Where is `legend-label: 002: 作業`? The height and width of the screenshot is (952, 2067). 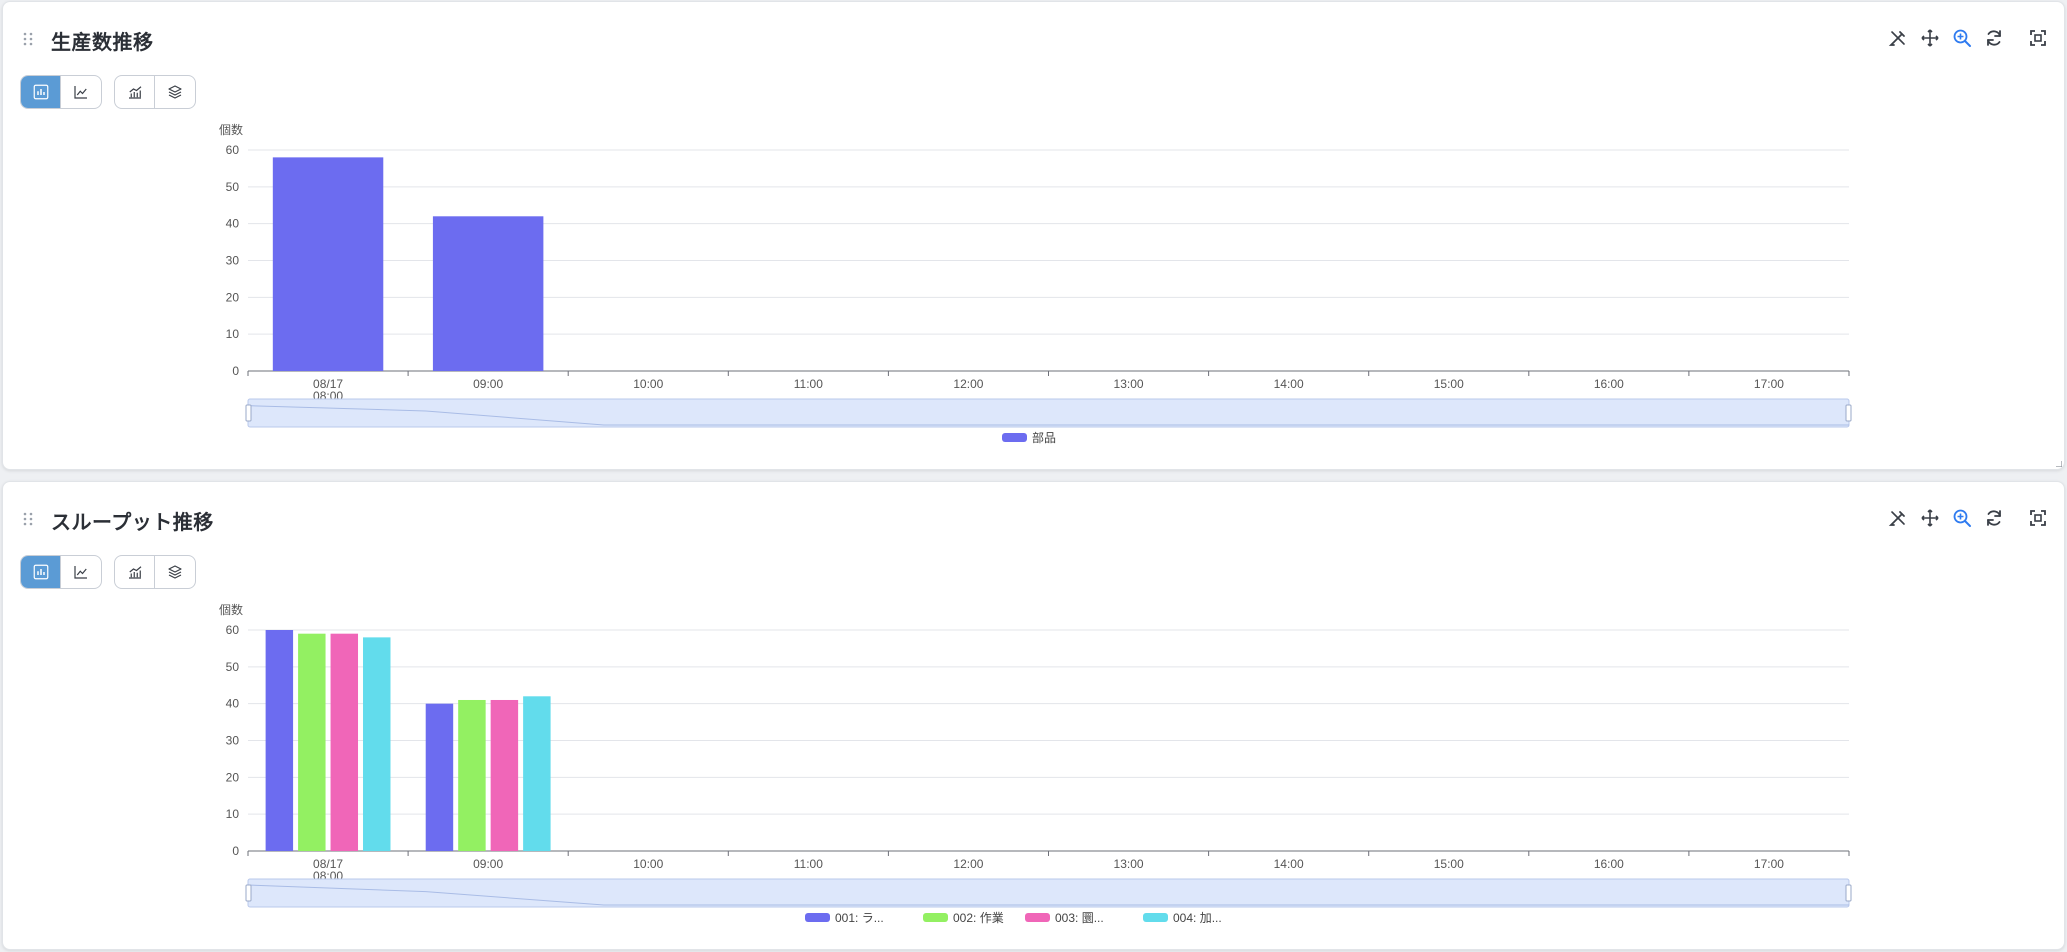
legend-label: 002: 作業 is located at coordinates (978, 918).